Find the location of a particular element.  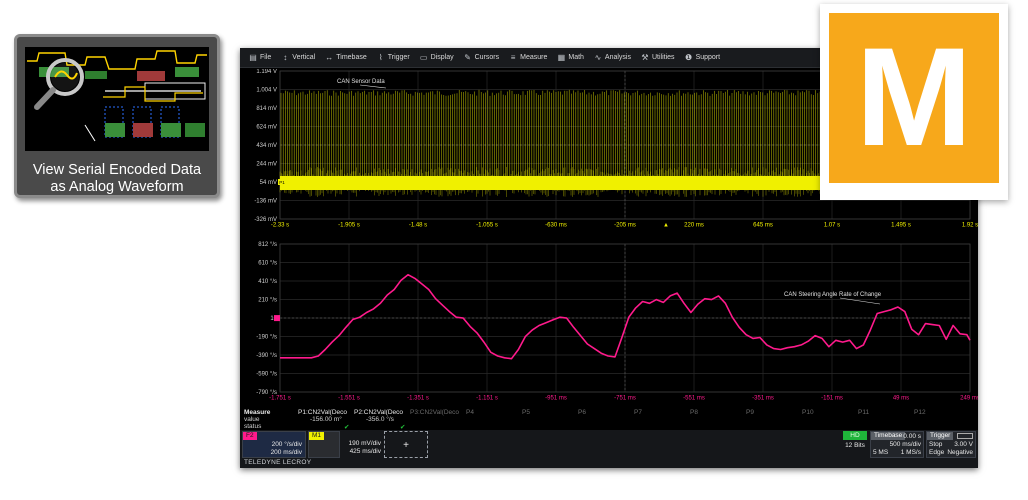

cursors-icon: ✎ is located at coordinates (467, 57).